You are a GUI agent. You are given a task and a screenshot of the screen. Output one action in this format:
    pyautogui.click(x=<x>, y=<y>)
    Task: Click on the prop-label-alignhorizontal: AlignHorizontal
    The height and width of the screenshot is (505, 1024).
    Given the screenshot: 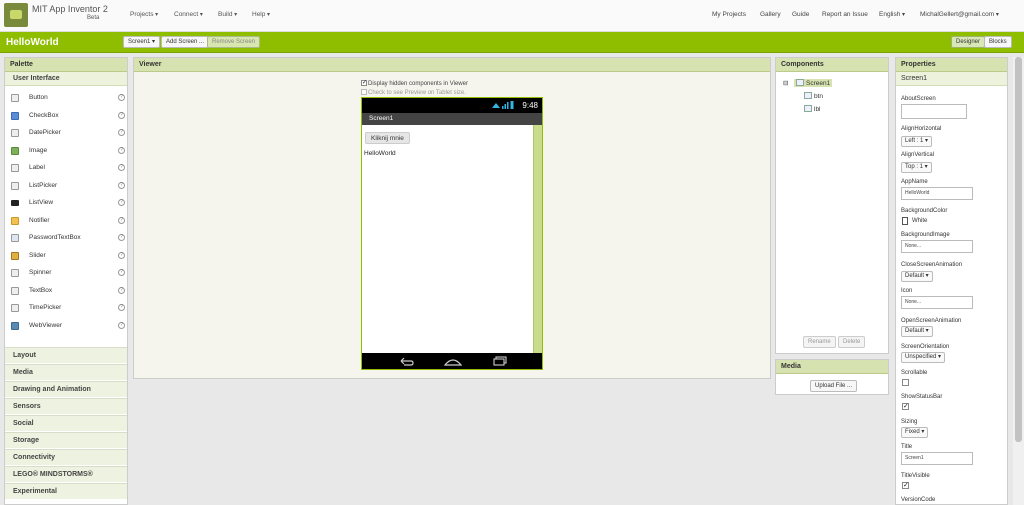 What is the action you would take?
    pyautogui.click(x=921, y=129)
    